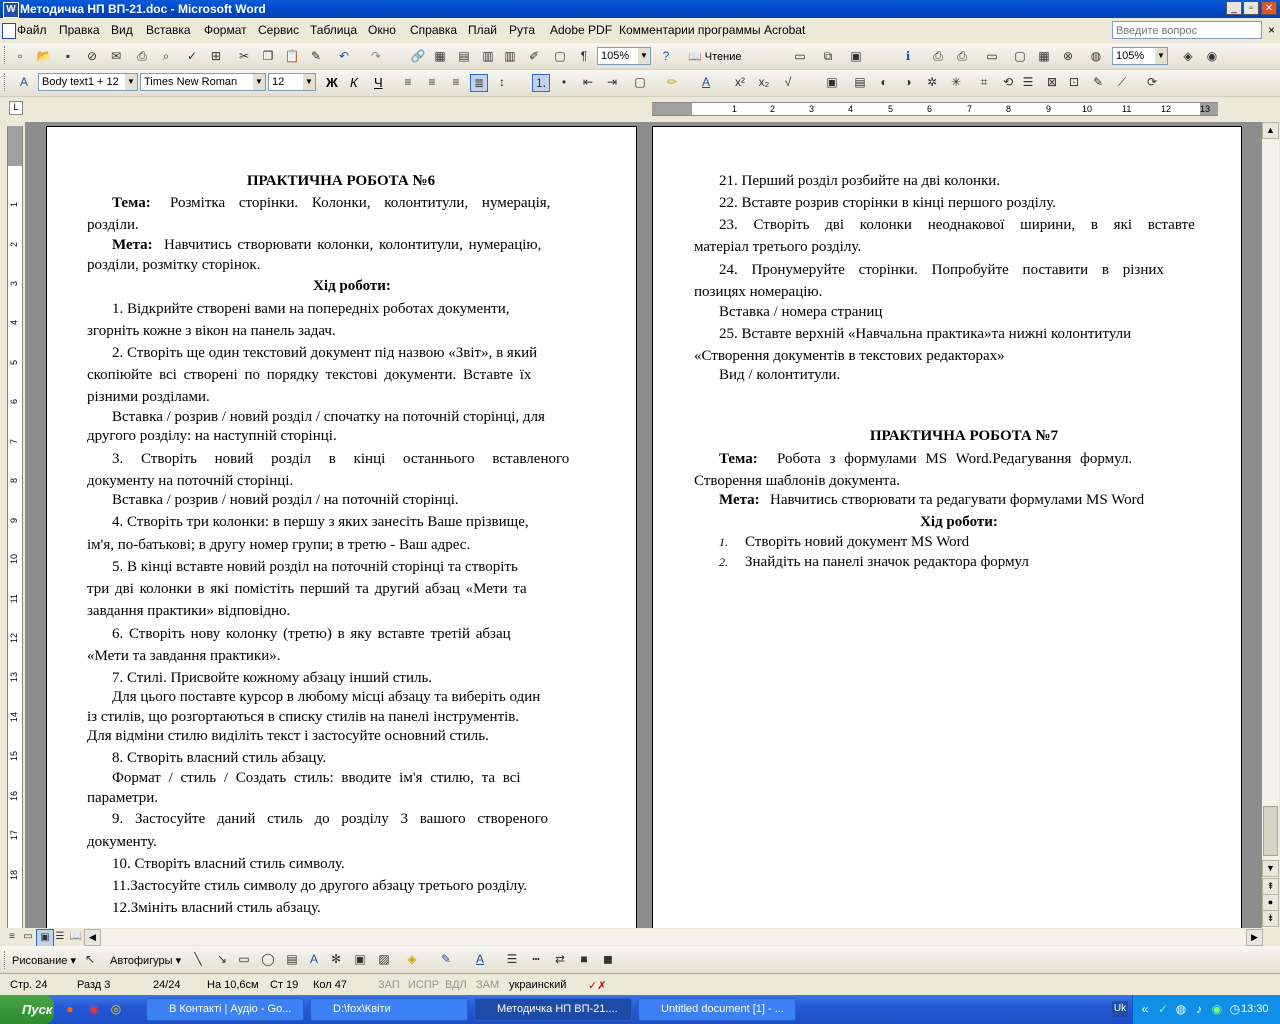 The image size is (1280, 1024). Describe the element at coordinates (446, 959) in the screenshot. I see `line-color-icon: ✎` at that location.